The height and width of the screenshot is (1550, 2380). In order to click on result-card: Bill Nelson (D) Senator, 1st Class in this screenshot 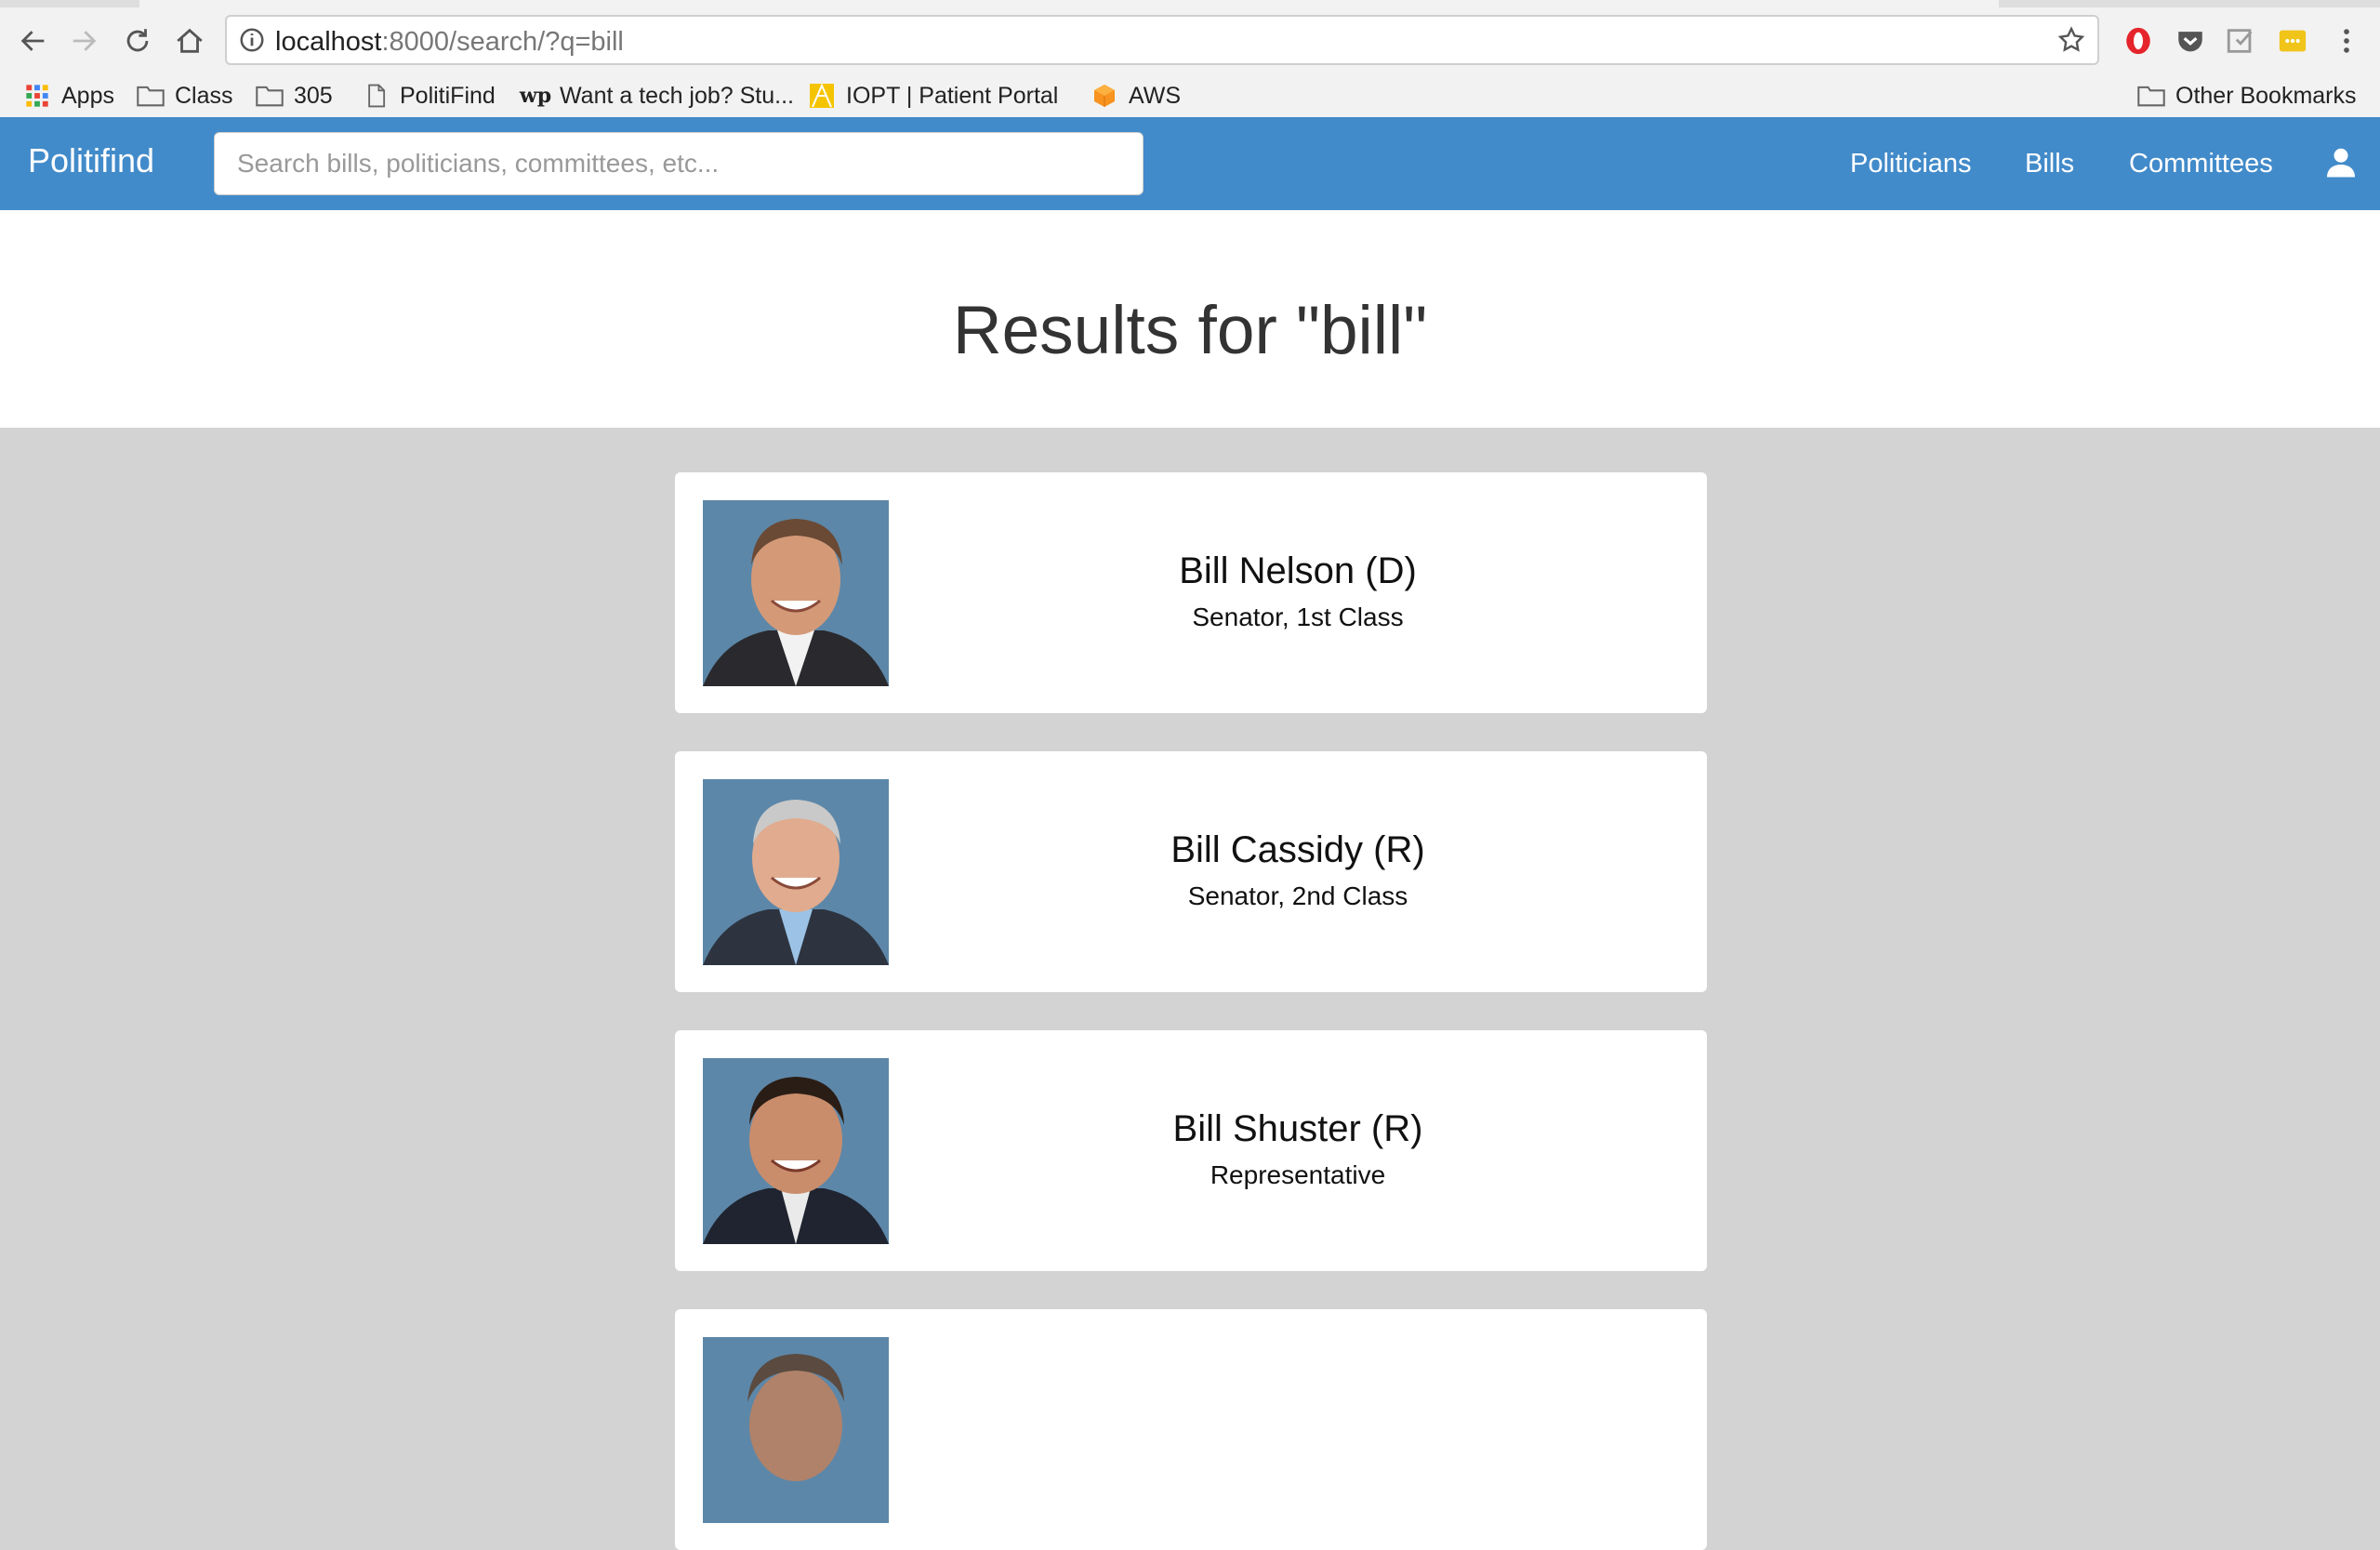, I will do `click(1191, 592)`.